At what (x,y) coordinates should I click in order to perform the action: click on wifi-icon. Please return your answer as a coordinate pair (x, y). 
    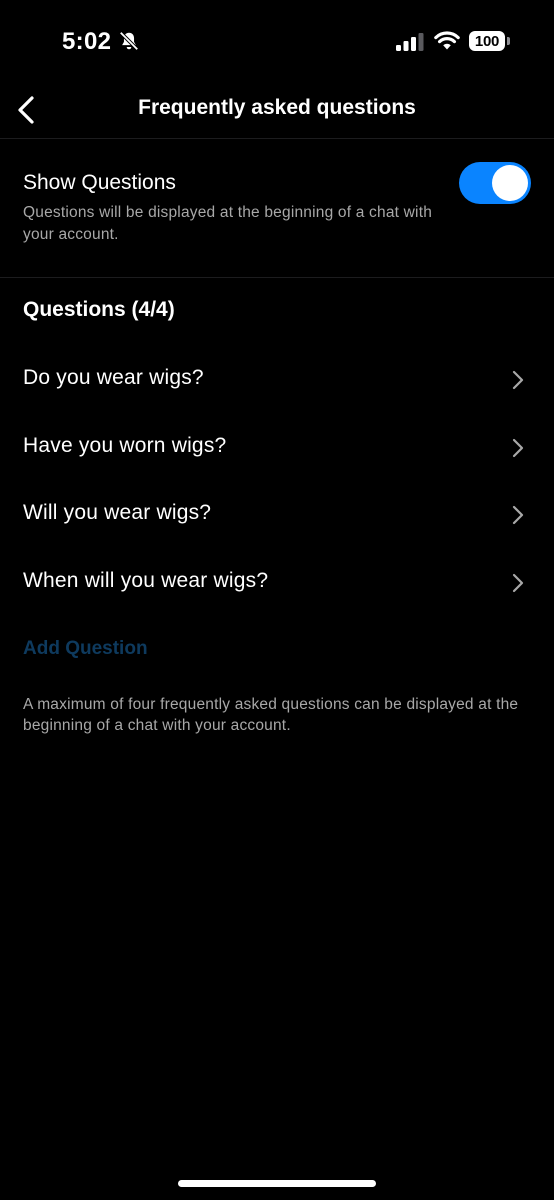
    Looking at the image, I should click on (447, 40).